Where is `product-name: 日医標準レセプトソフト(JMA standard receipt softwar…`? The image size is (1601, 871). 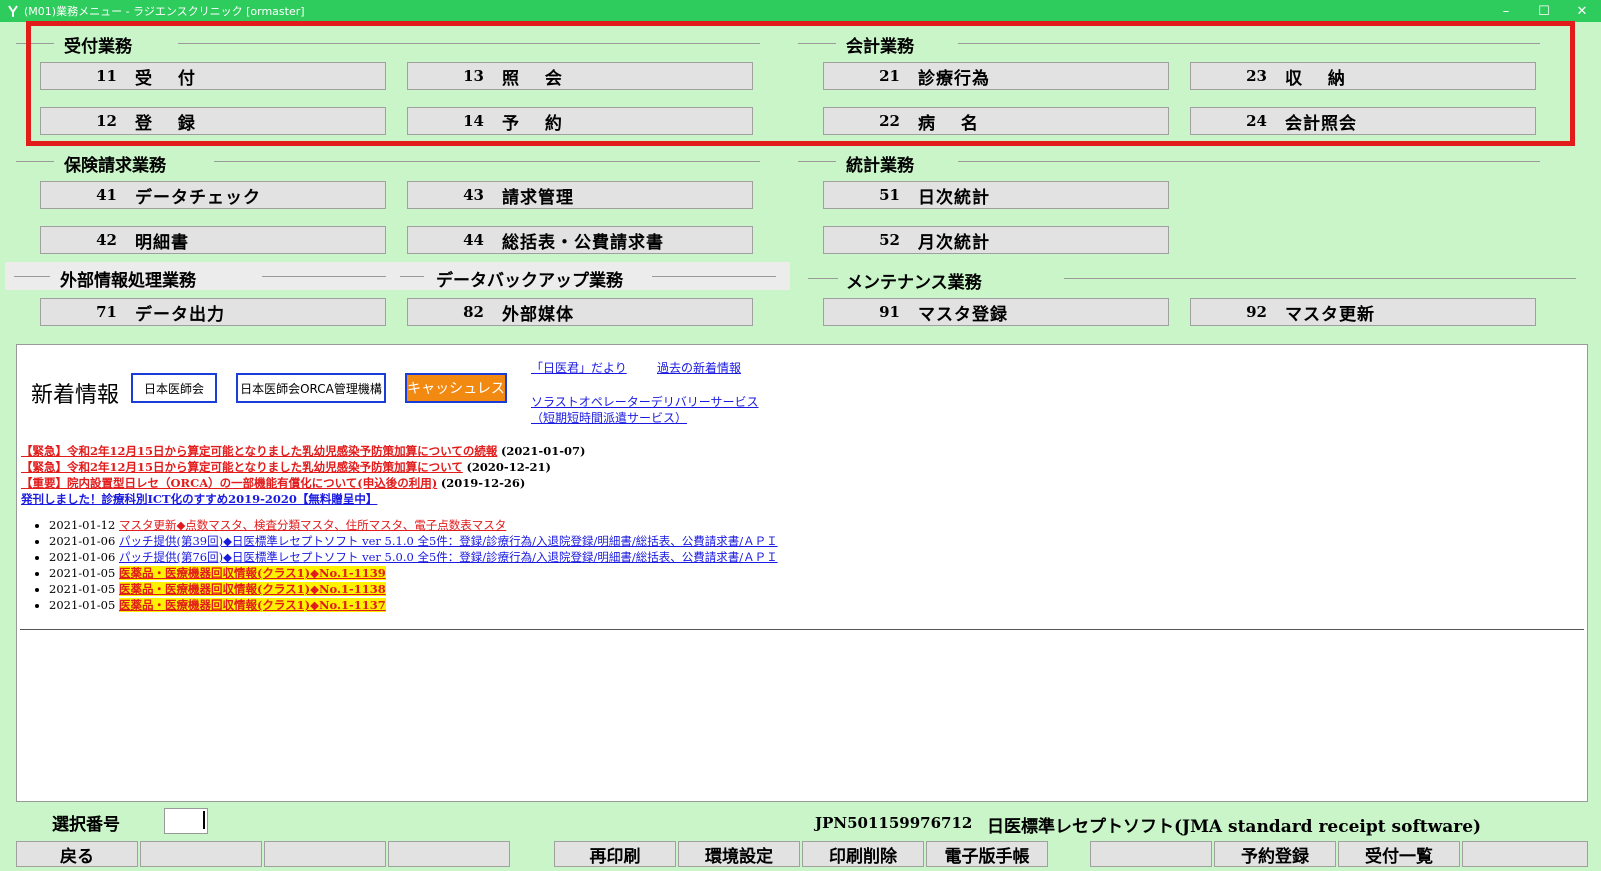
product-name: 日医標準レセプトソフト(JMA standard receipt softwar… is located at coordinates (1234, 827).